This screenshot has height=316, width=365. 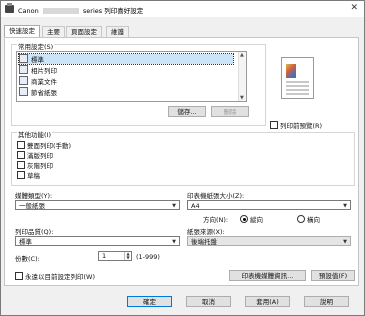 What do you see at coordinates (126, 81) in the screenshot?
I see `list-item: 商業文件` at bounding box center [126, 81].